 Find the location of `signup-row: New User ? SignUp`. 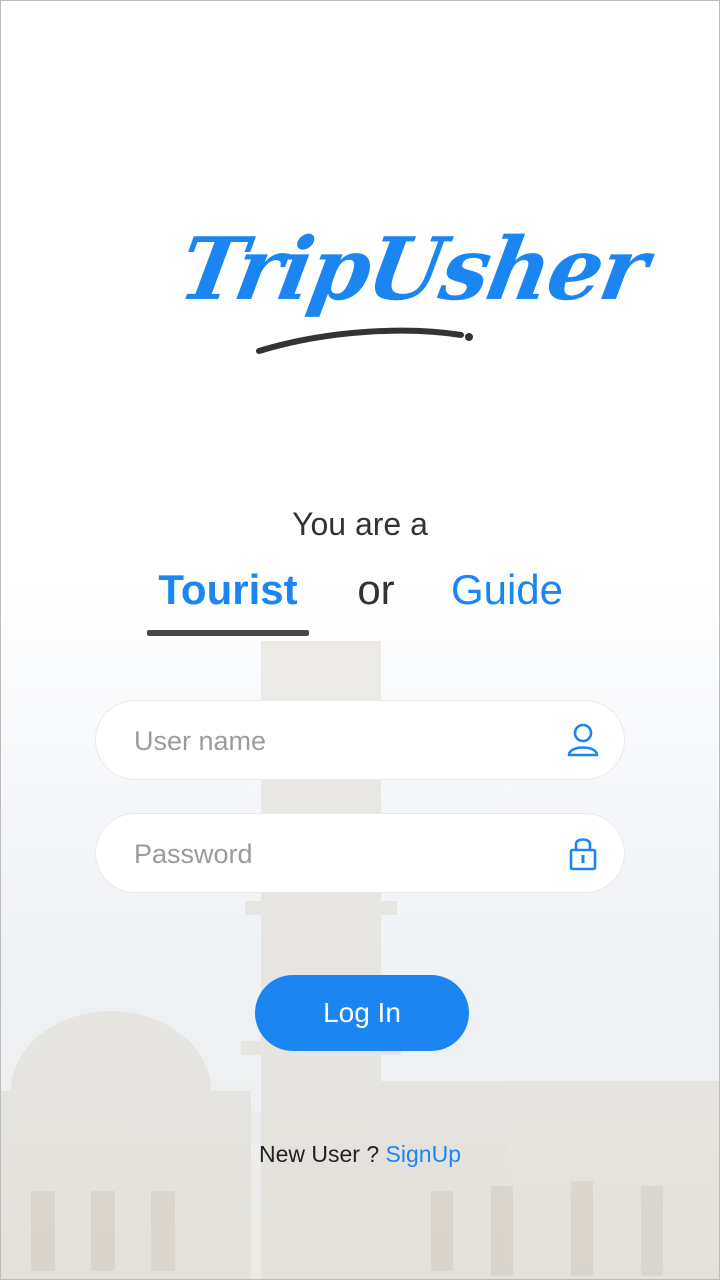

signup-row: New User ? SignUp is located at coordinates (360, 1154).